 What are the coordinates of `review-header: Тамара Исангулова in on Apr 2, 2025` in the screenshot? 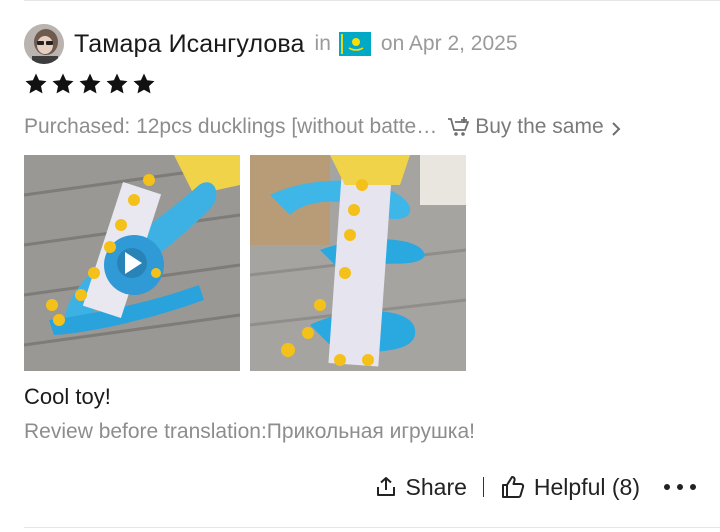 It's located at (271, 44).